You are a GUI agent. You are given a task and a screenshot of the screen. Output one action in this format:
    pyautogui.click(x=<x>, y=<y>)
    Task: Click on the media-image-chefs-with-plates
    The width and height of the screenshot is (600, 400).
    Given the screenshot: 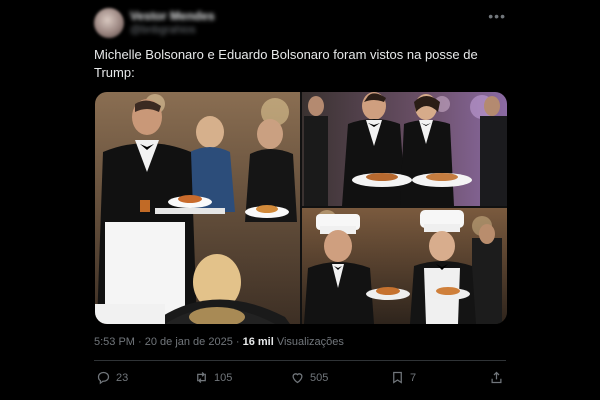 What is the action you would take?
    pyautogui.click(x=404, y=266)
    